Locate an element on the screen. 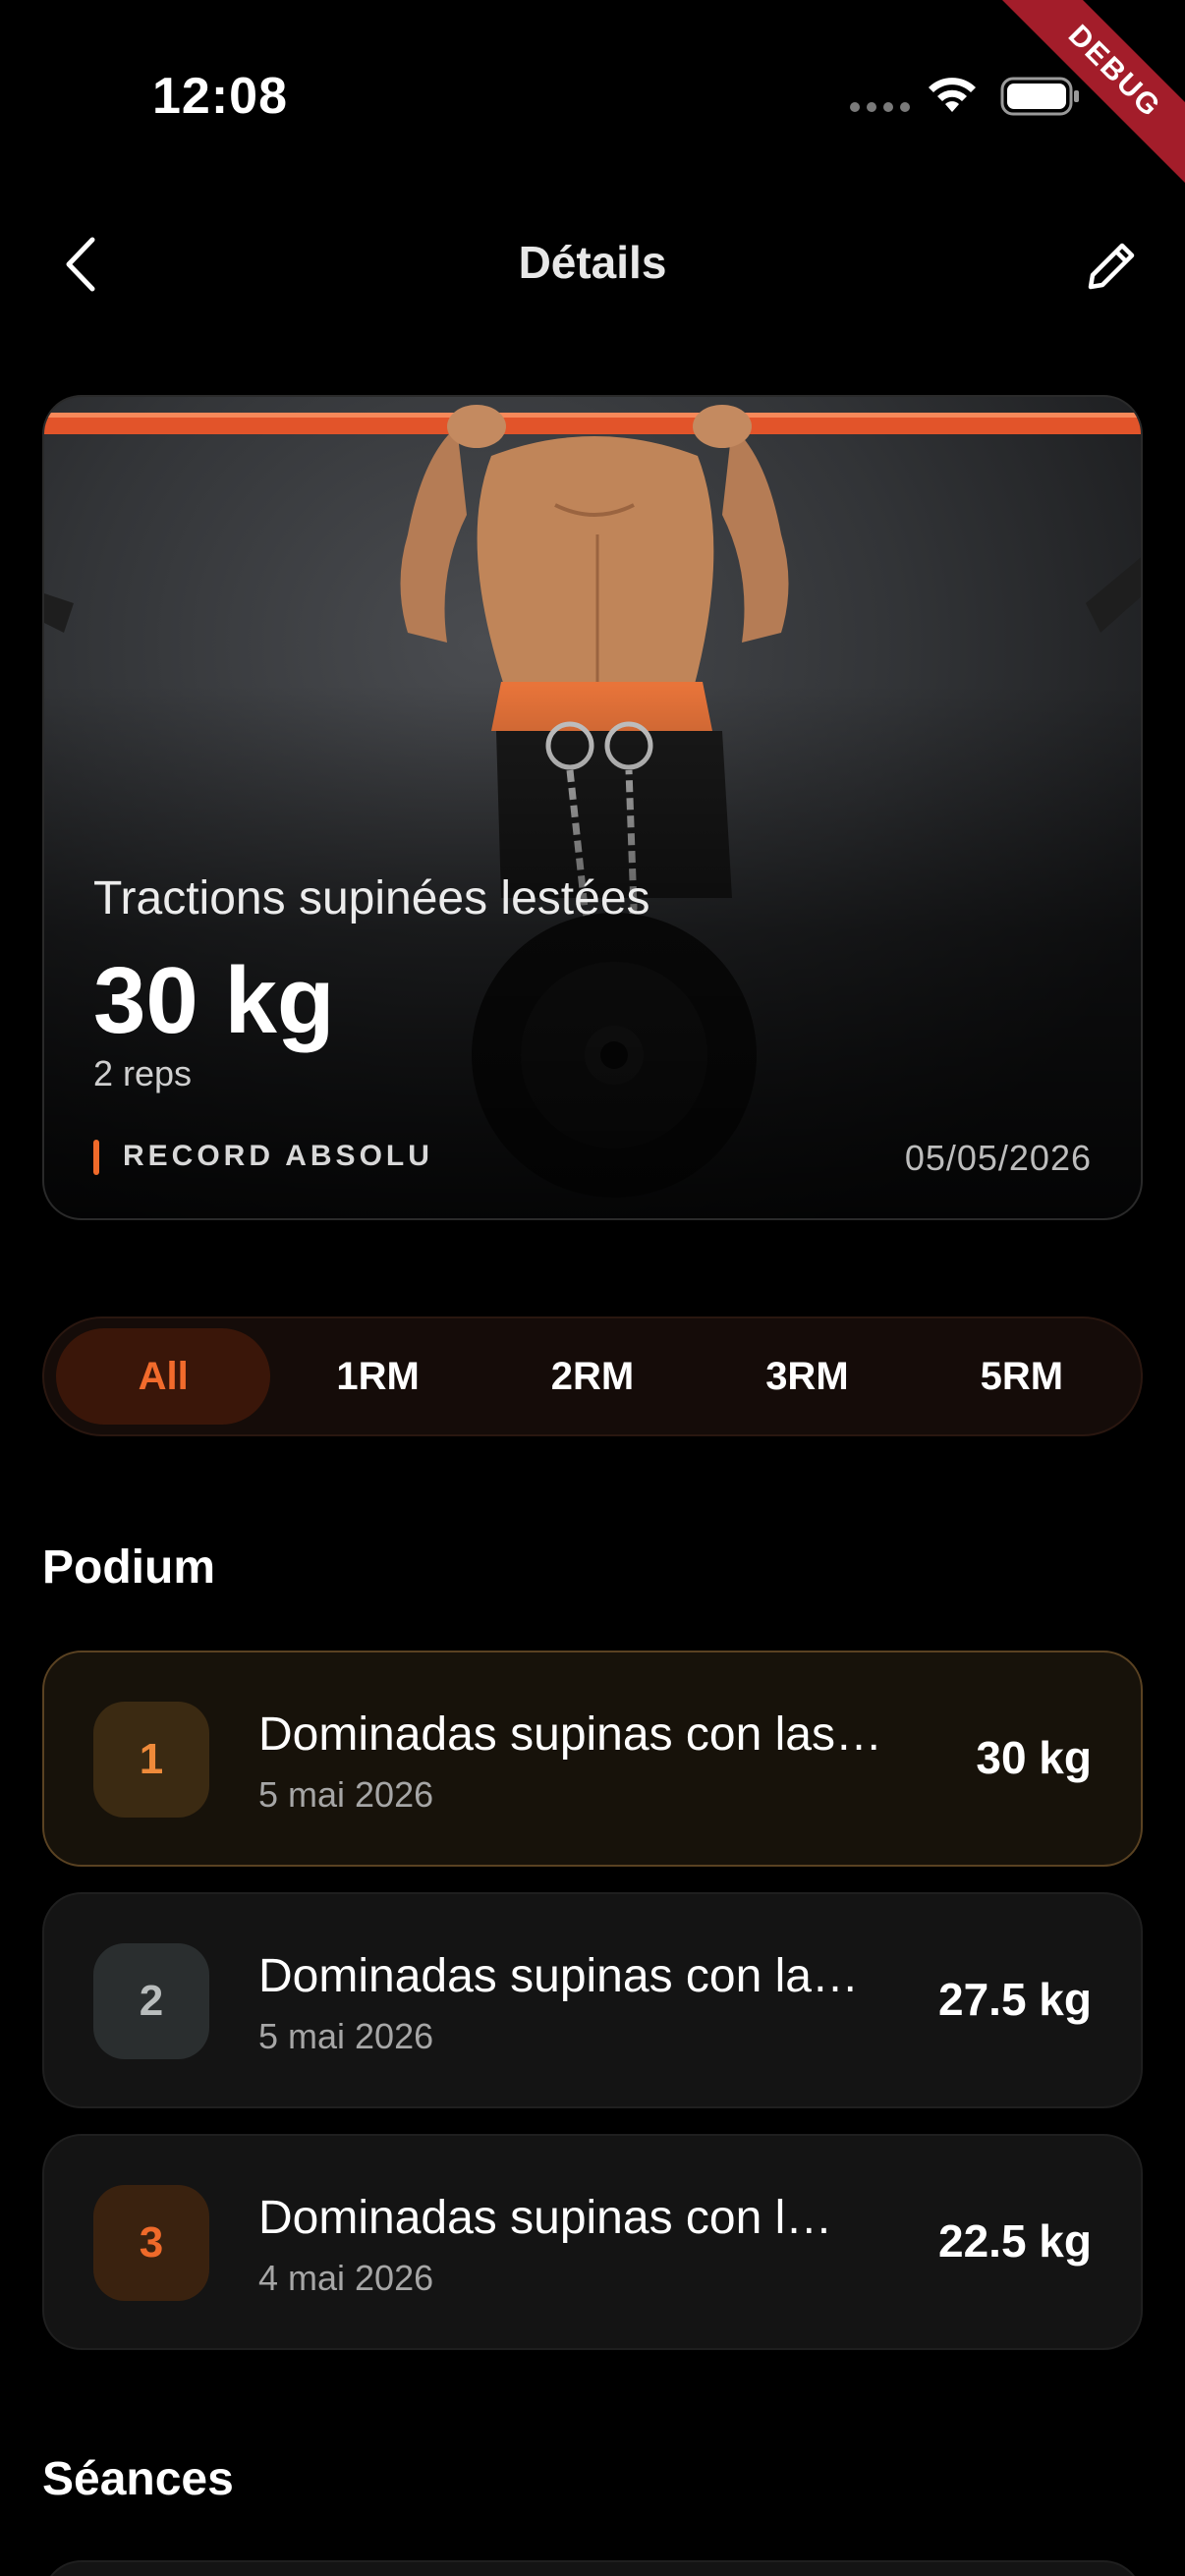 The image size is (1185, 2576). podium-heading: Podium is located at coordinates (129, 1567).